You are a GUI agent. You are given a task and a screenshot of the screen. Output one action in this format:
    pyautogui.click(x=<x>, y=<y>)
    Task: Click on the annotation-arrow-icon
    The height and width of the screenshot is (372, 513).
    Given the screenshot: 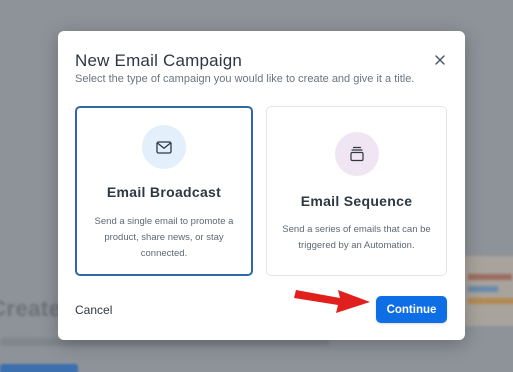 What is the action you would take?
    pyautogui.click(x=332, y=301)
    